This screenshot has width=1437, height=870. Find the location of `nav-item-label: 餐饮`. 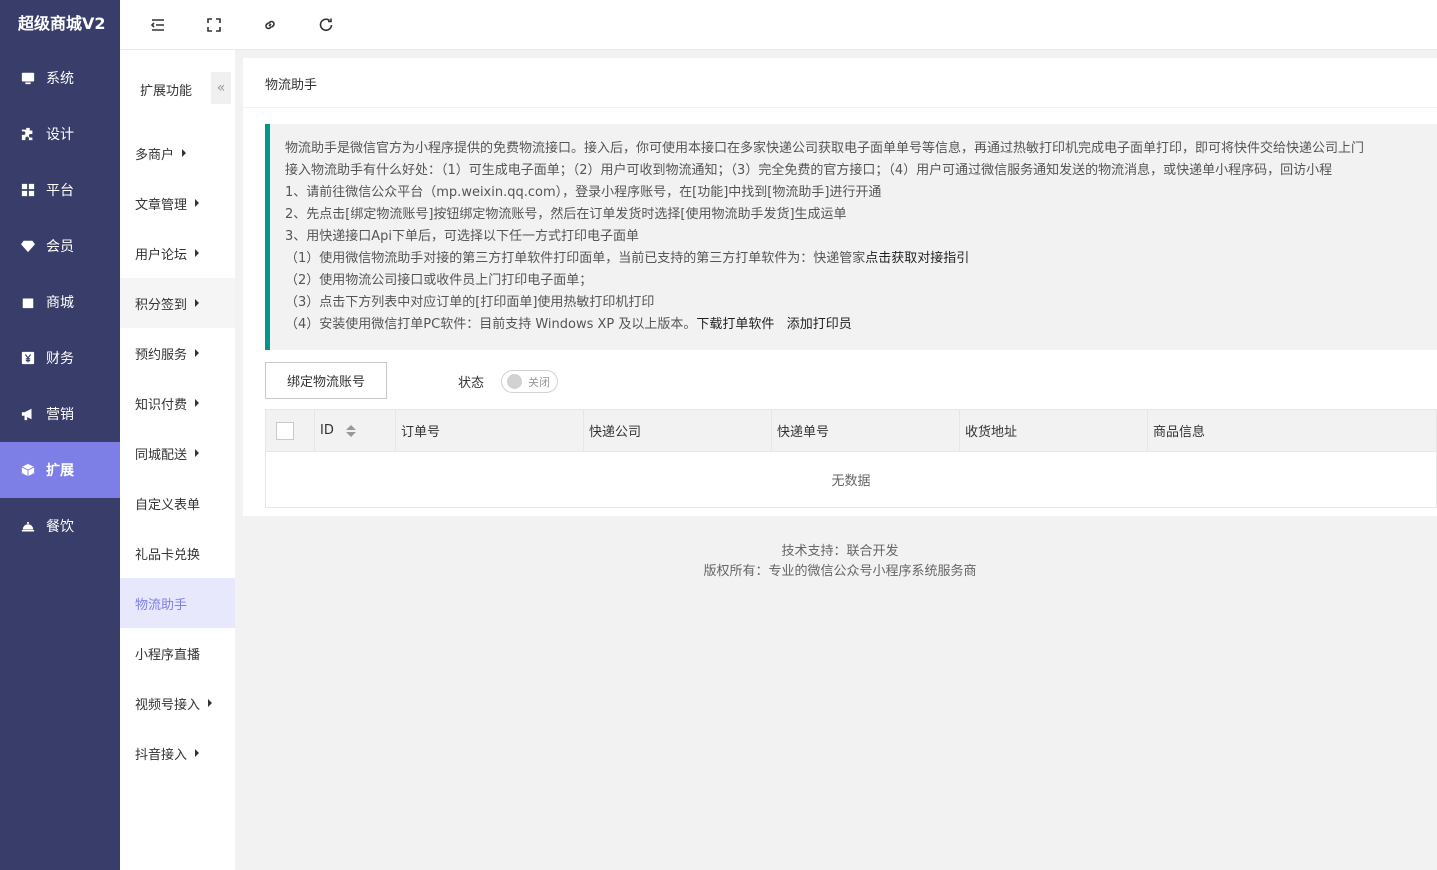

nav-item-label: 餐饮 is located at coordinates (60, 527).